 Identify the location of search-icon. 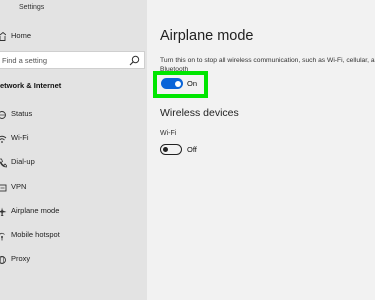
(134, 60).